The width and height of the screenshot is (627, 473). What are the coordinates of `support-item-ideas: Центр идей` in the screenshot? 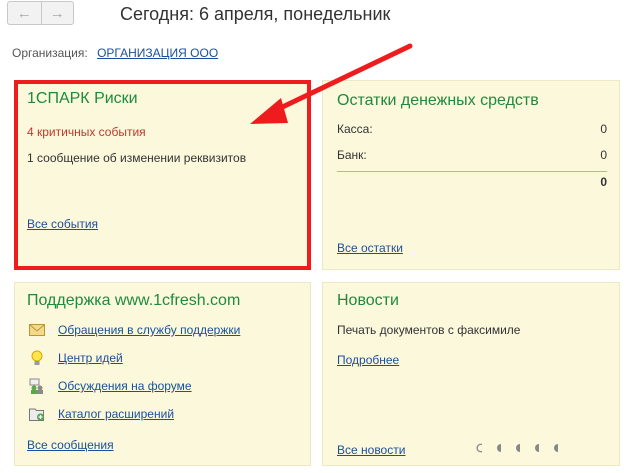 It's located at (75, 358).